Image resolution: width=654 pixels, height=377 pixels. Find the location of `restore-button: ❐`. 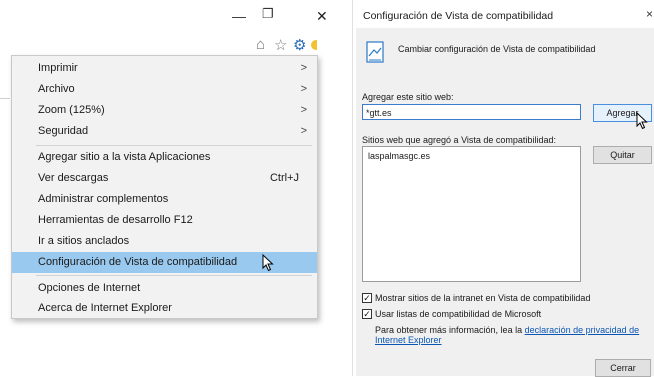

restore-button: ❐ is located at coordinates (268, 14).